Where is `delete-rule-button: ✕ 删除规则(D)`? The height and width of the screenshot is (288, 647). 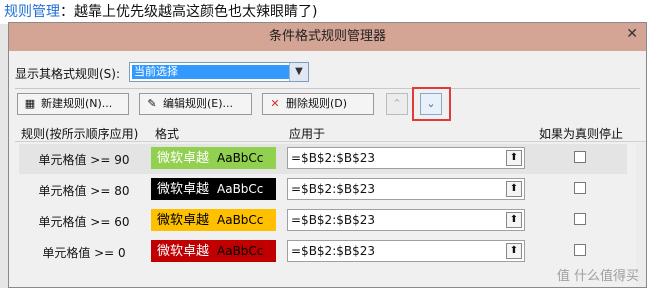
delete-rule-button: ✕ 删除规则(D) is located at coordinates (318, 104).